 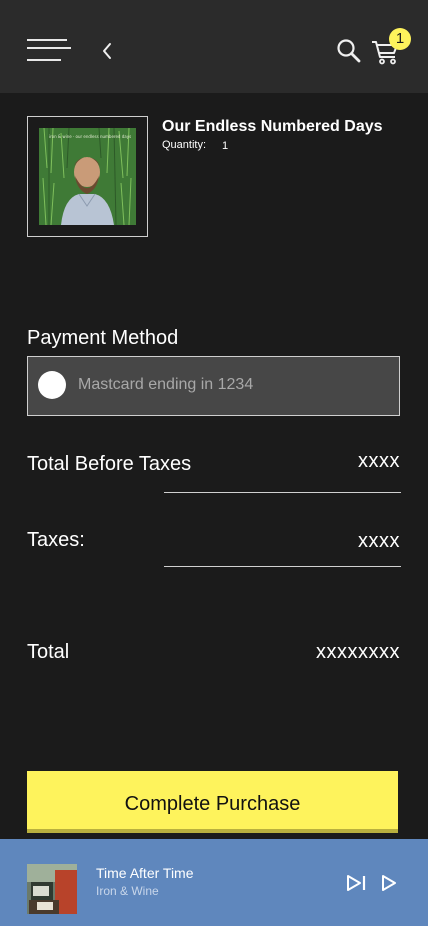 I want to click on total-before-taxes-divider, so click(x=282, y=492).